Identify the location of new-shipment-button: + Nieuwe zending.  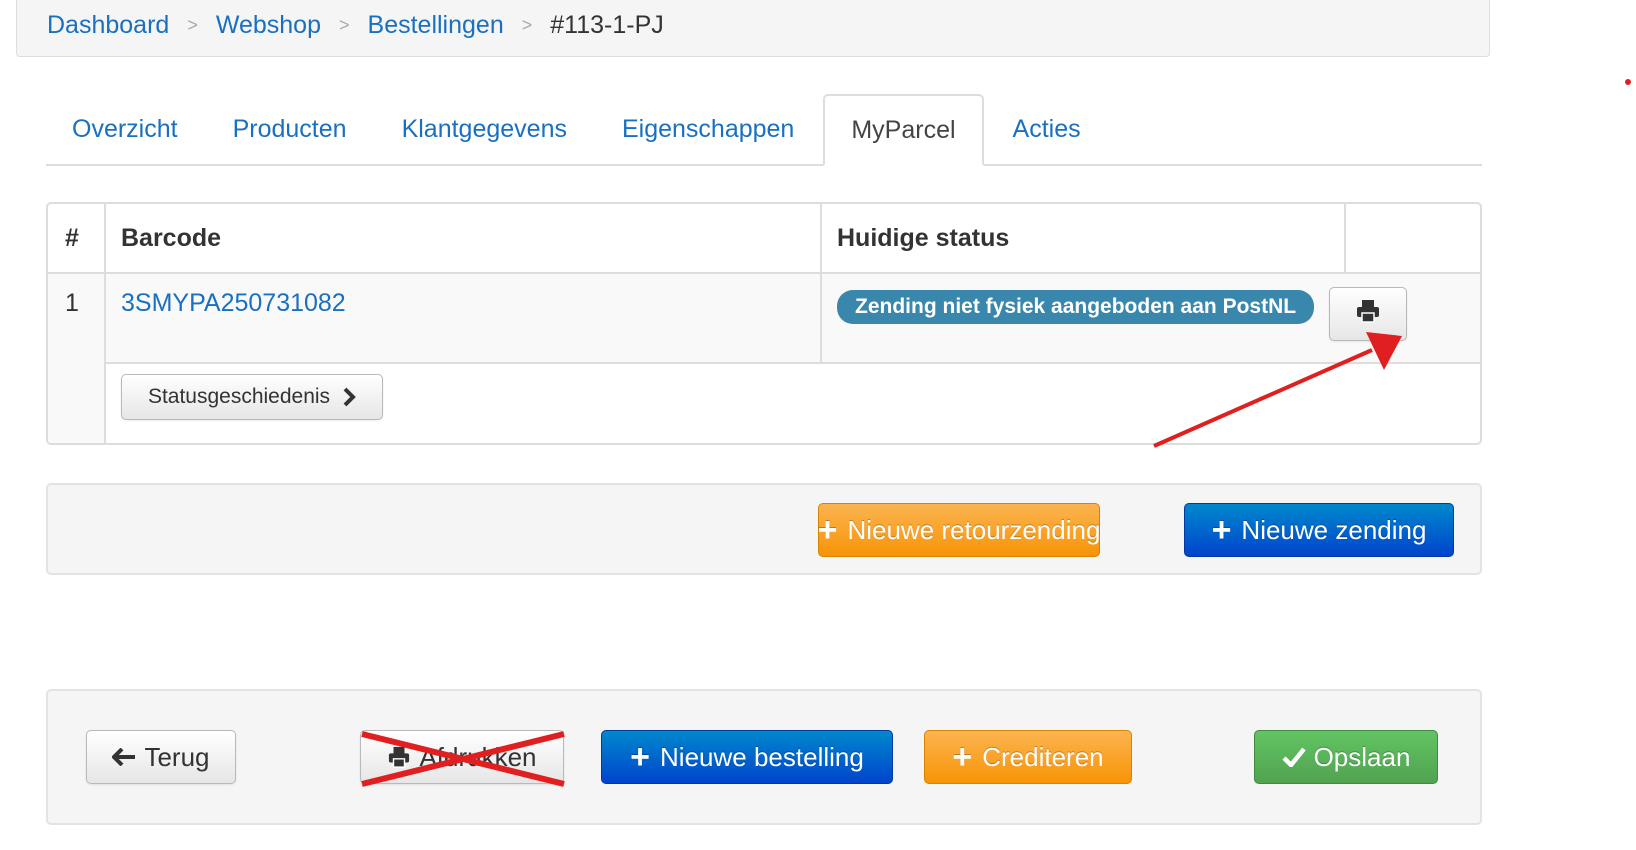
(1319, 530).